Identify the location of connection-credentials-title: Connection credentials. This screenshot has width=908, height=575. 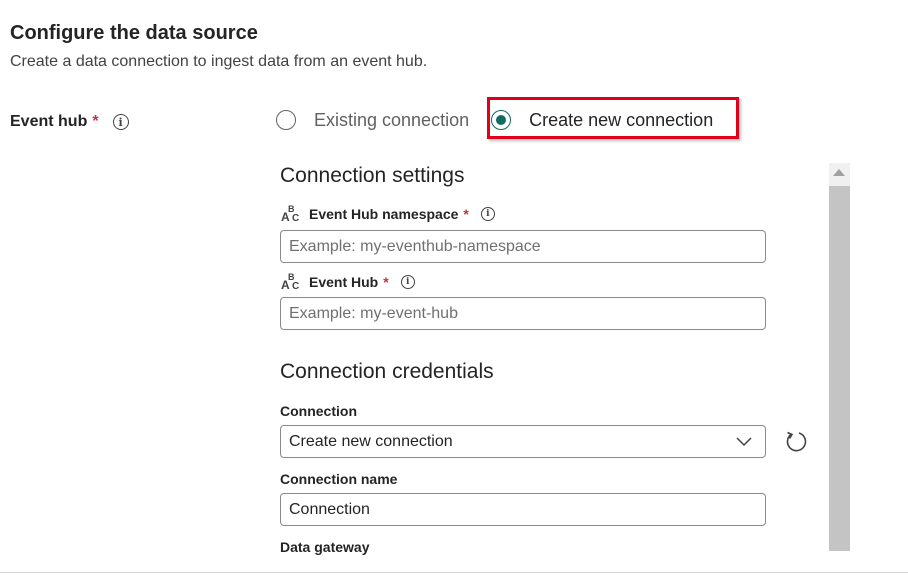
(387, 371).